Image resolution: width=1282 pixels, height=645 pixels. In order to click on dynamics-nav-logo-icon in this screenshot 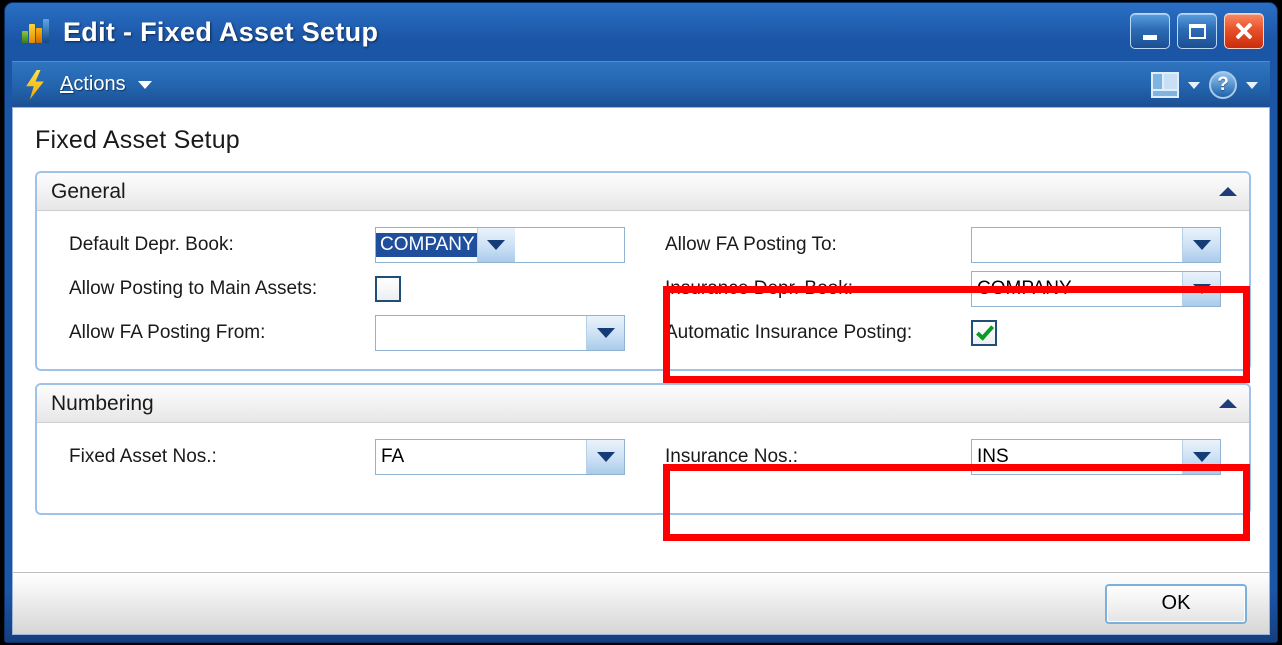, I will do `click(37, 32)`.